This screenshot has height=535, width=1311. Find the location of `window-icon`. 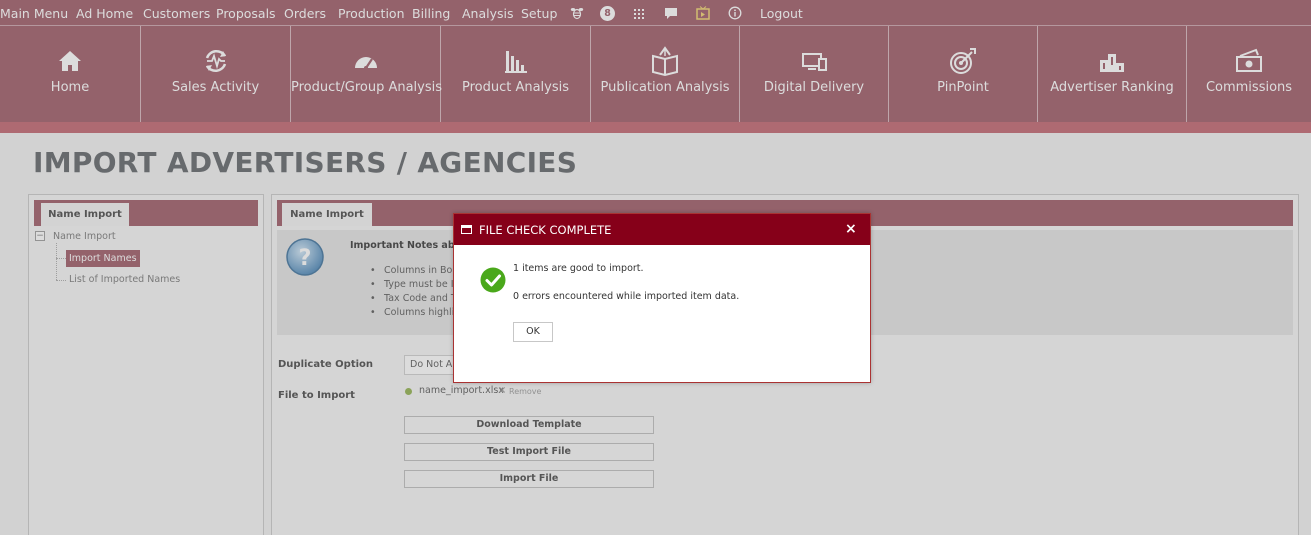

window-icon is located at coordinates (466, 229).